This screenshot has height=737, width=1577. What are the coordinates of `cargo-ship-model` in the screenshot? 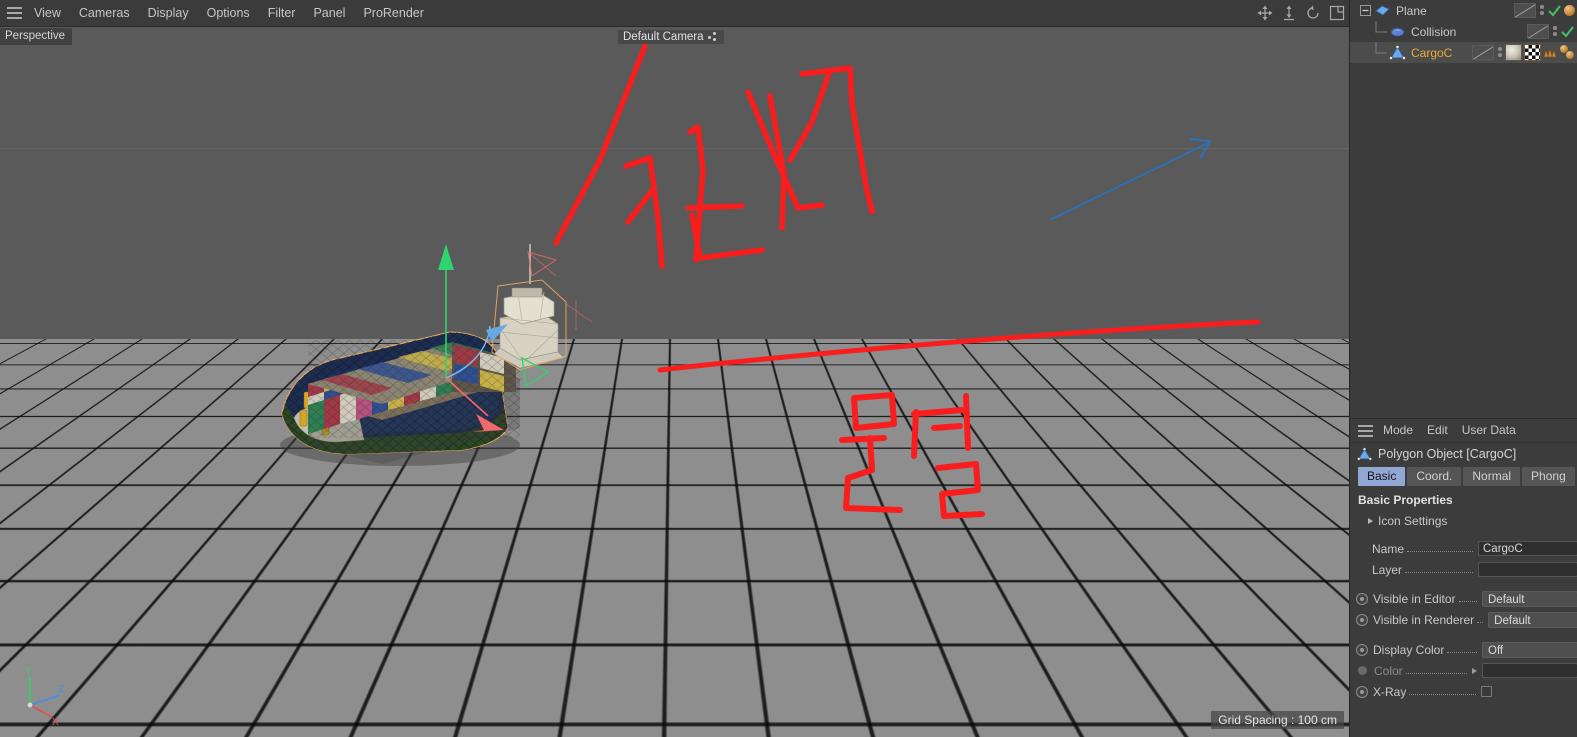 It's located at (458, 351).